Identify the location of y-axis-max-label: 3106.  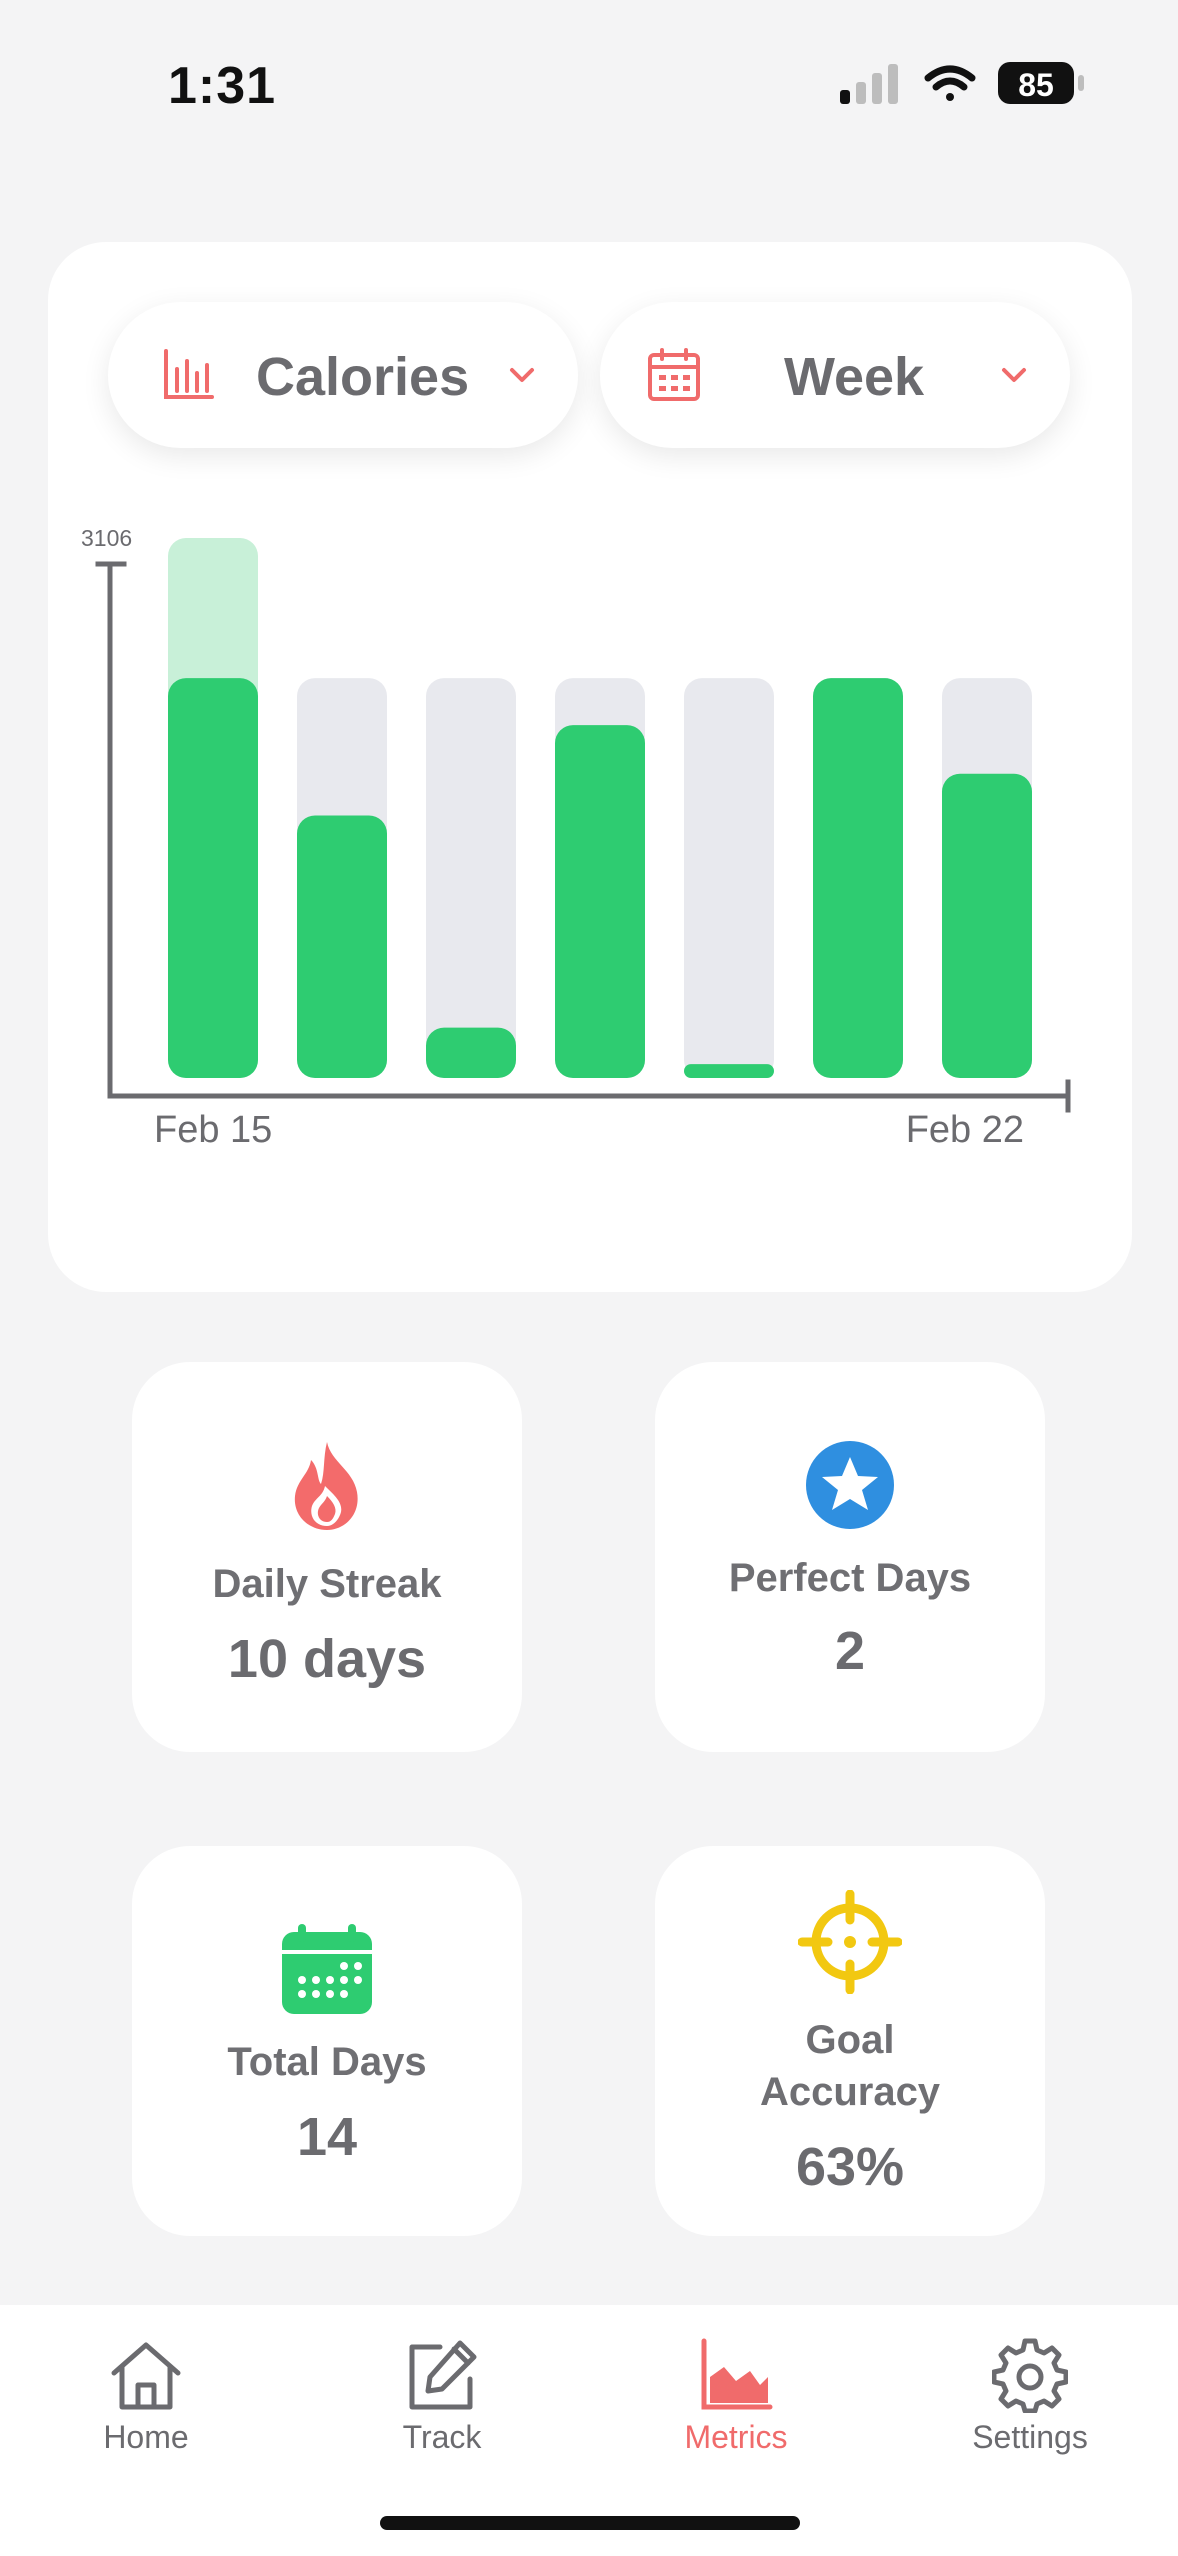
(106, 538).